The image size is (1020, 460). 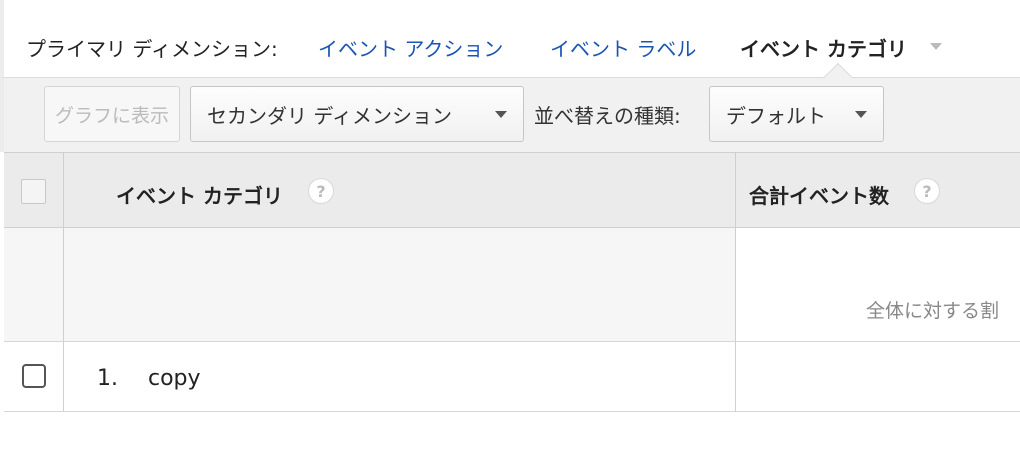 I want to click on sort-type-label: 並べ替えの種類:, so click(x=607, y=116).